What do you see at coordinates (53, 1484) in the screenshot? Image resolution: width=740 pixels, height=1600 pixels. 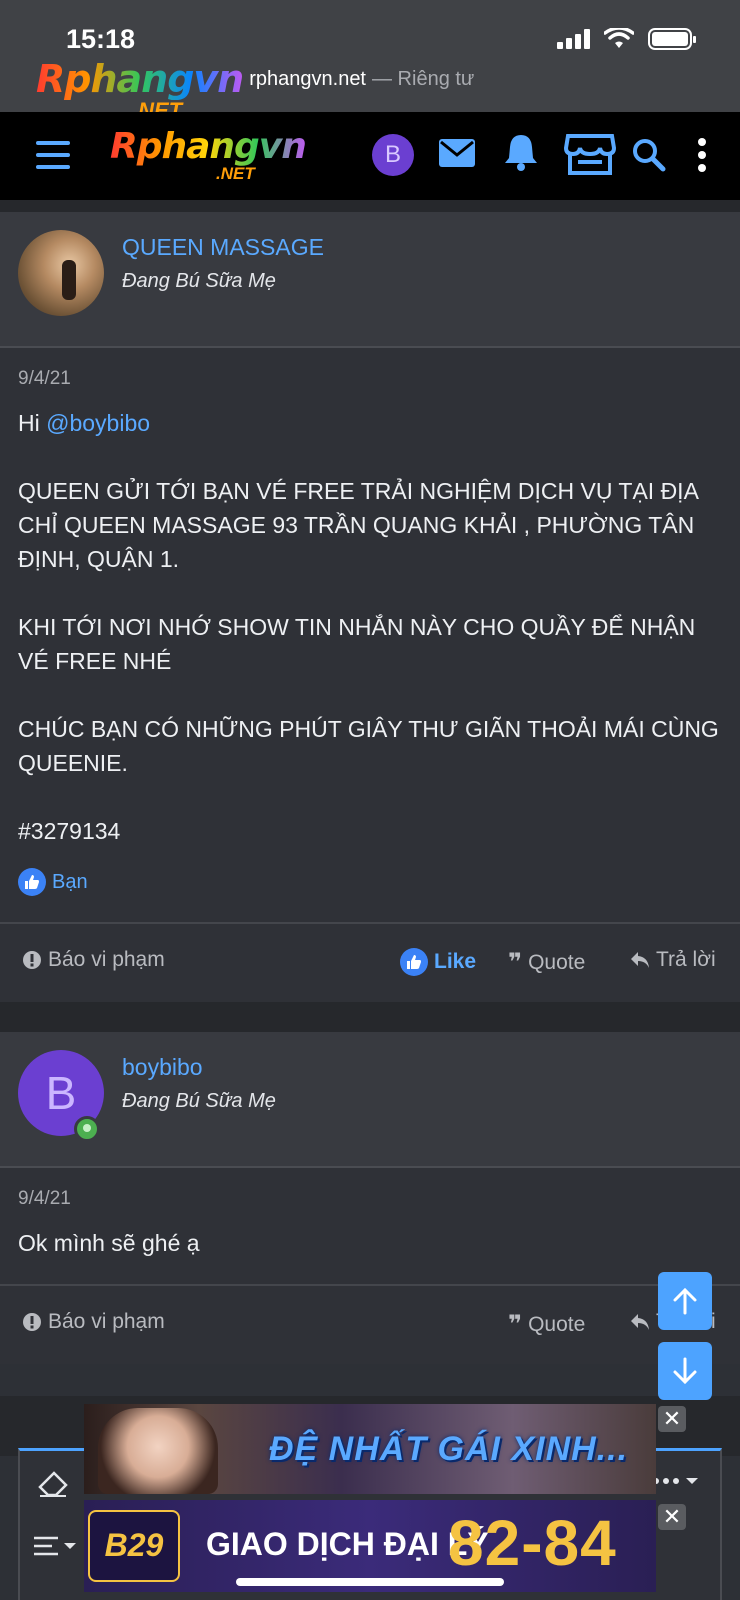 I see `eraser-icon` at bounding box center [53, 1484].